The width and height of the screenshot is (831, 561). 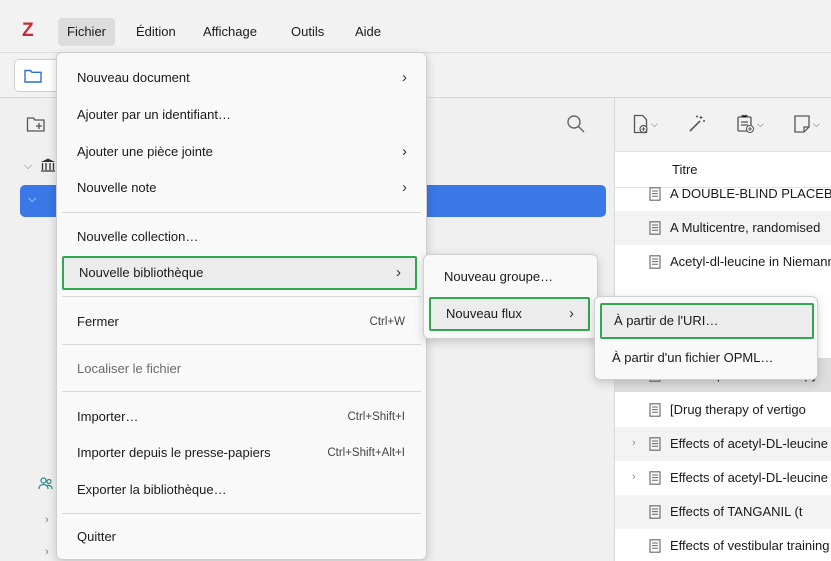 I want to click on table-row: [Drug therapy of vertigo, so click(x=723, y=410).